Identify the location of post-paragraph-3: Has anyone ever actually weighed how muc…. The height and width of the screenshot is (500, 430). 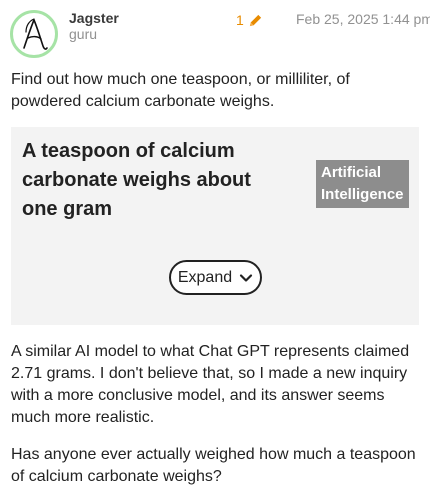
(213, 465).